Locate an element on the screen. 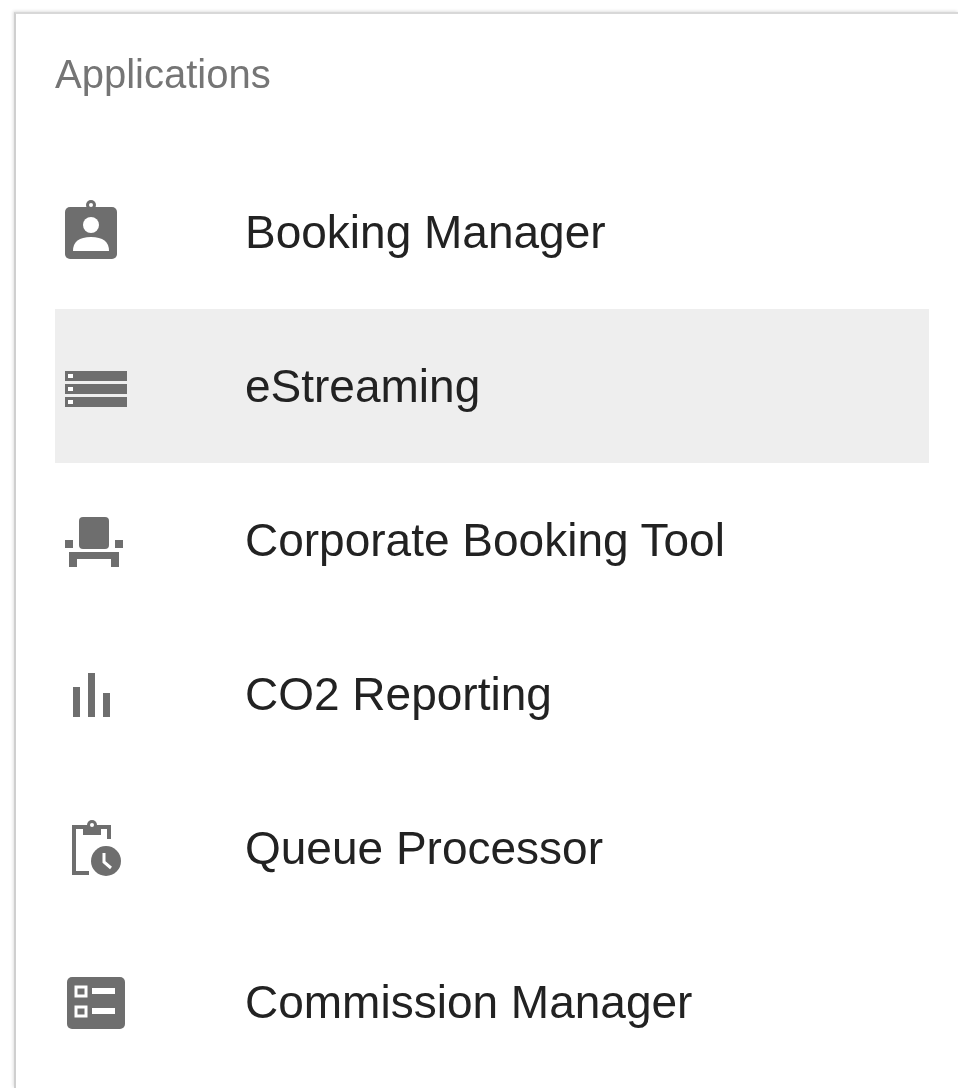 Image resolution: width=958 pixels, height=1090 pixels. app-item: Queue Processor is located at coordinates (492, 848).